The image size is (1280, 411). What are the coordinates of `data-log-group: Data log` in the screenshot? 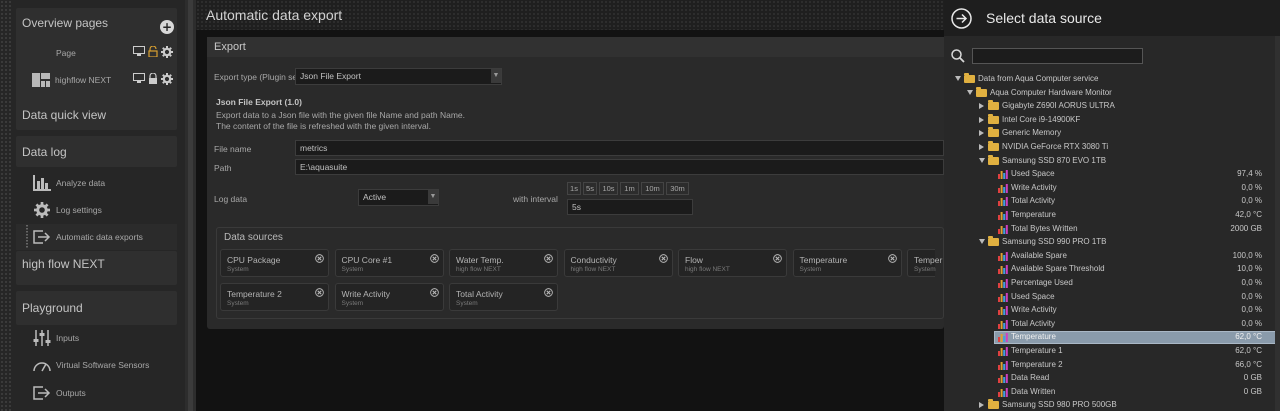 It's located at (96, 151).